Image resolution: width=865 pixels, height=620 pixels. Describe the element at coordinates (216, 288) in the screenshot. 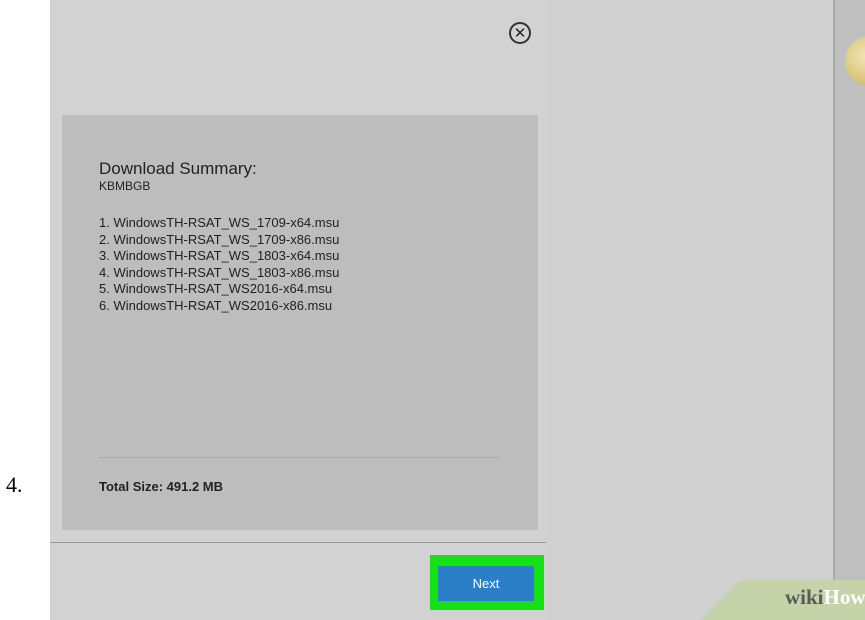

I see `file-item: 5. WindowsTH-RSAT_WS2016-x64.msu` at that location.